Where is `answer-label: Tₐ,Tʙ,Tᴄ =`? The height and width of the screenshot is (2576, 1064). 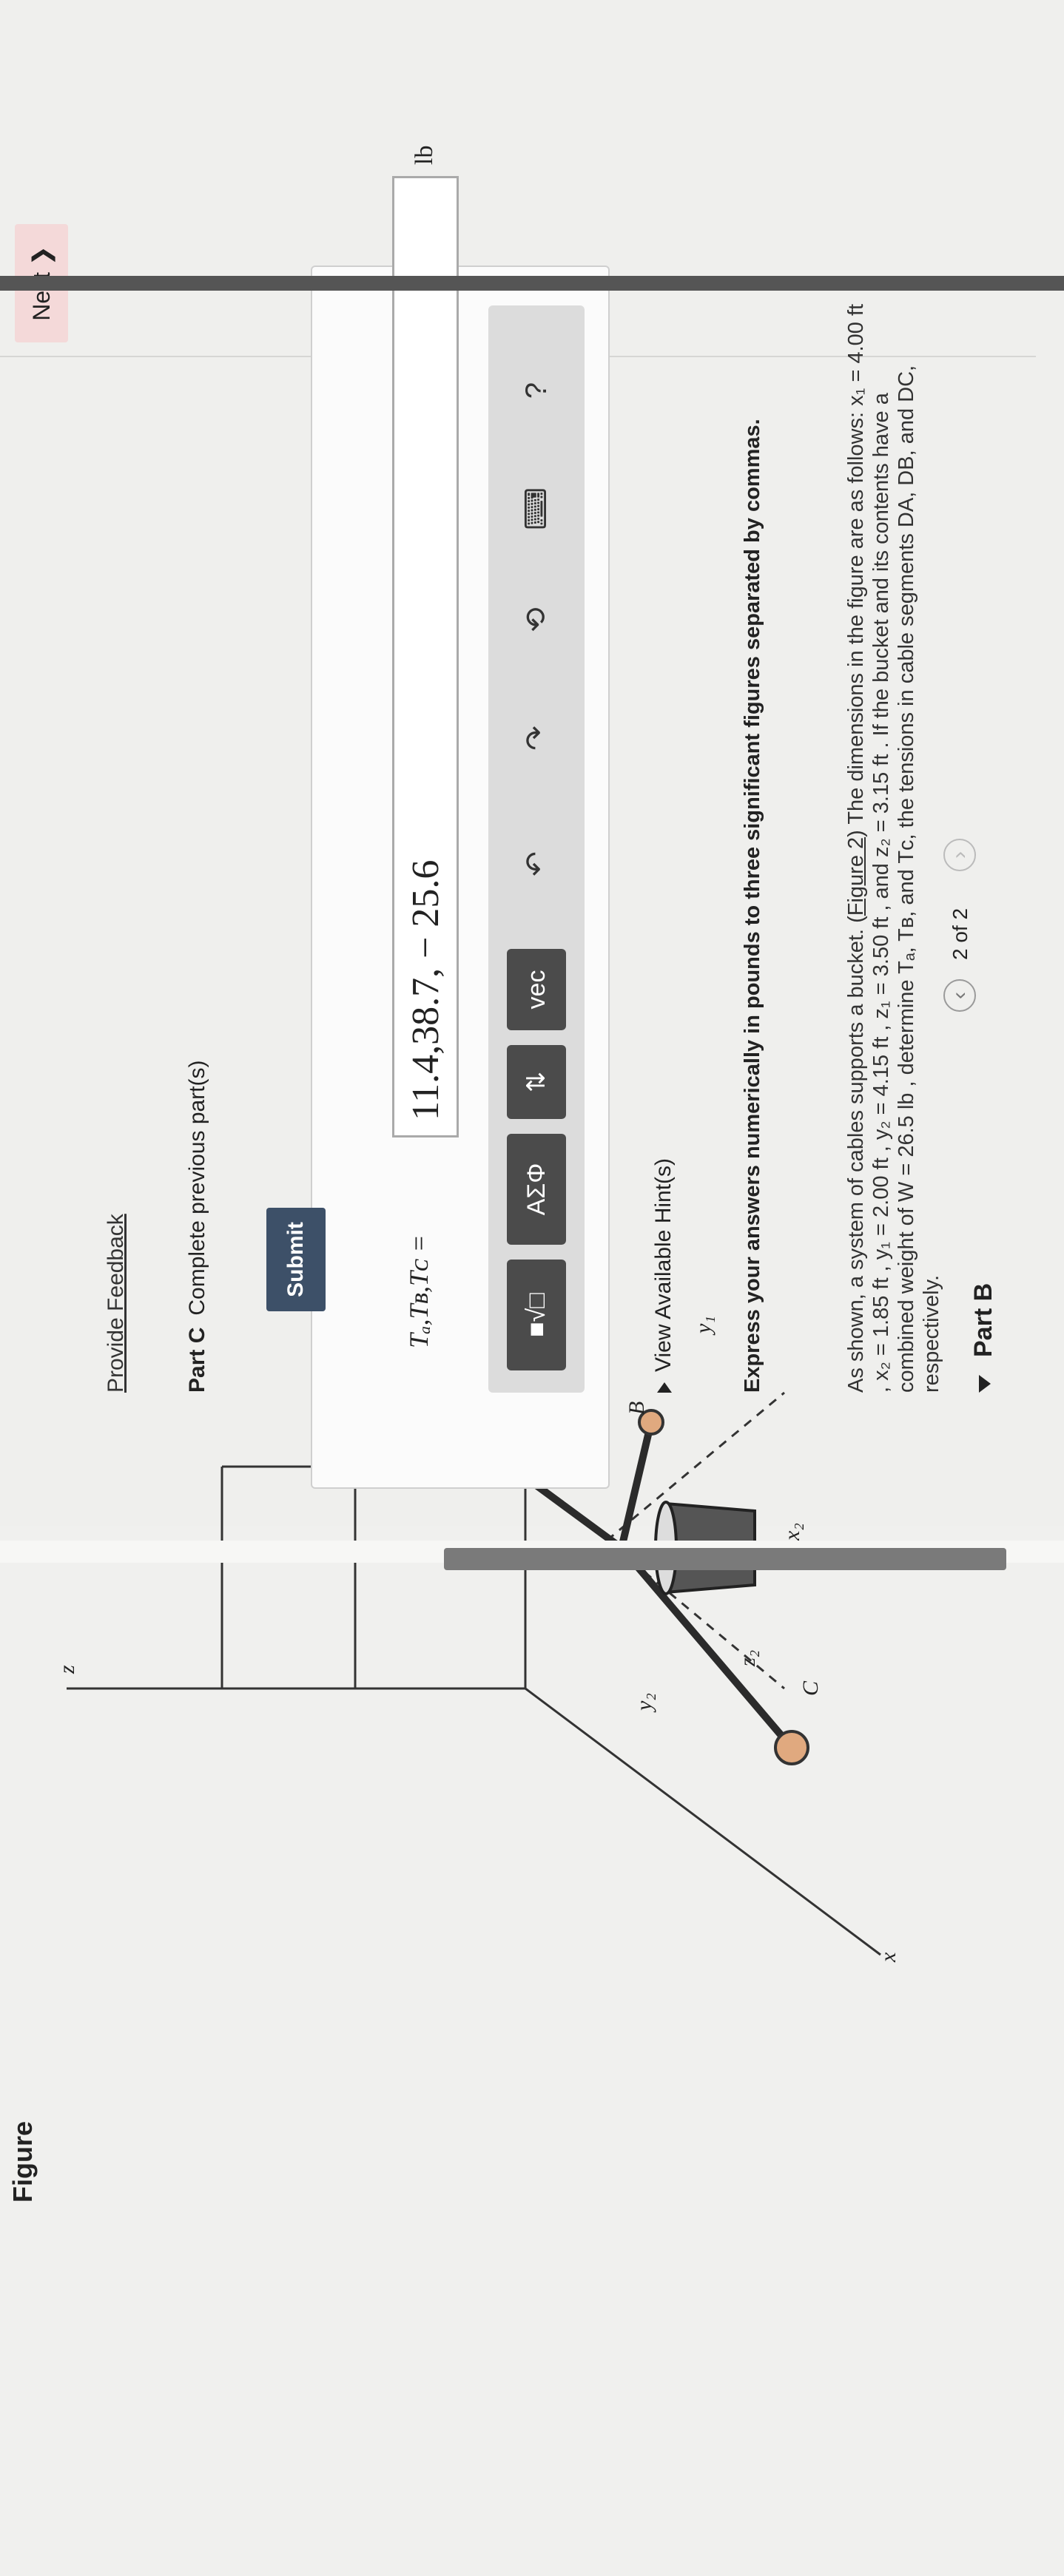 answer-label: Tₐ,Tʙ,Tᴄ = is located at coordinates (419, 1291).